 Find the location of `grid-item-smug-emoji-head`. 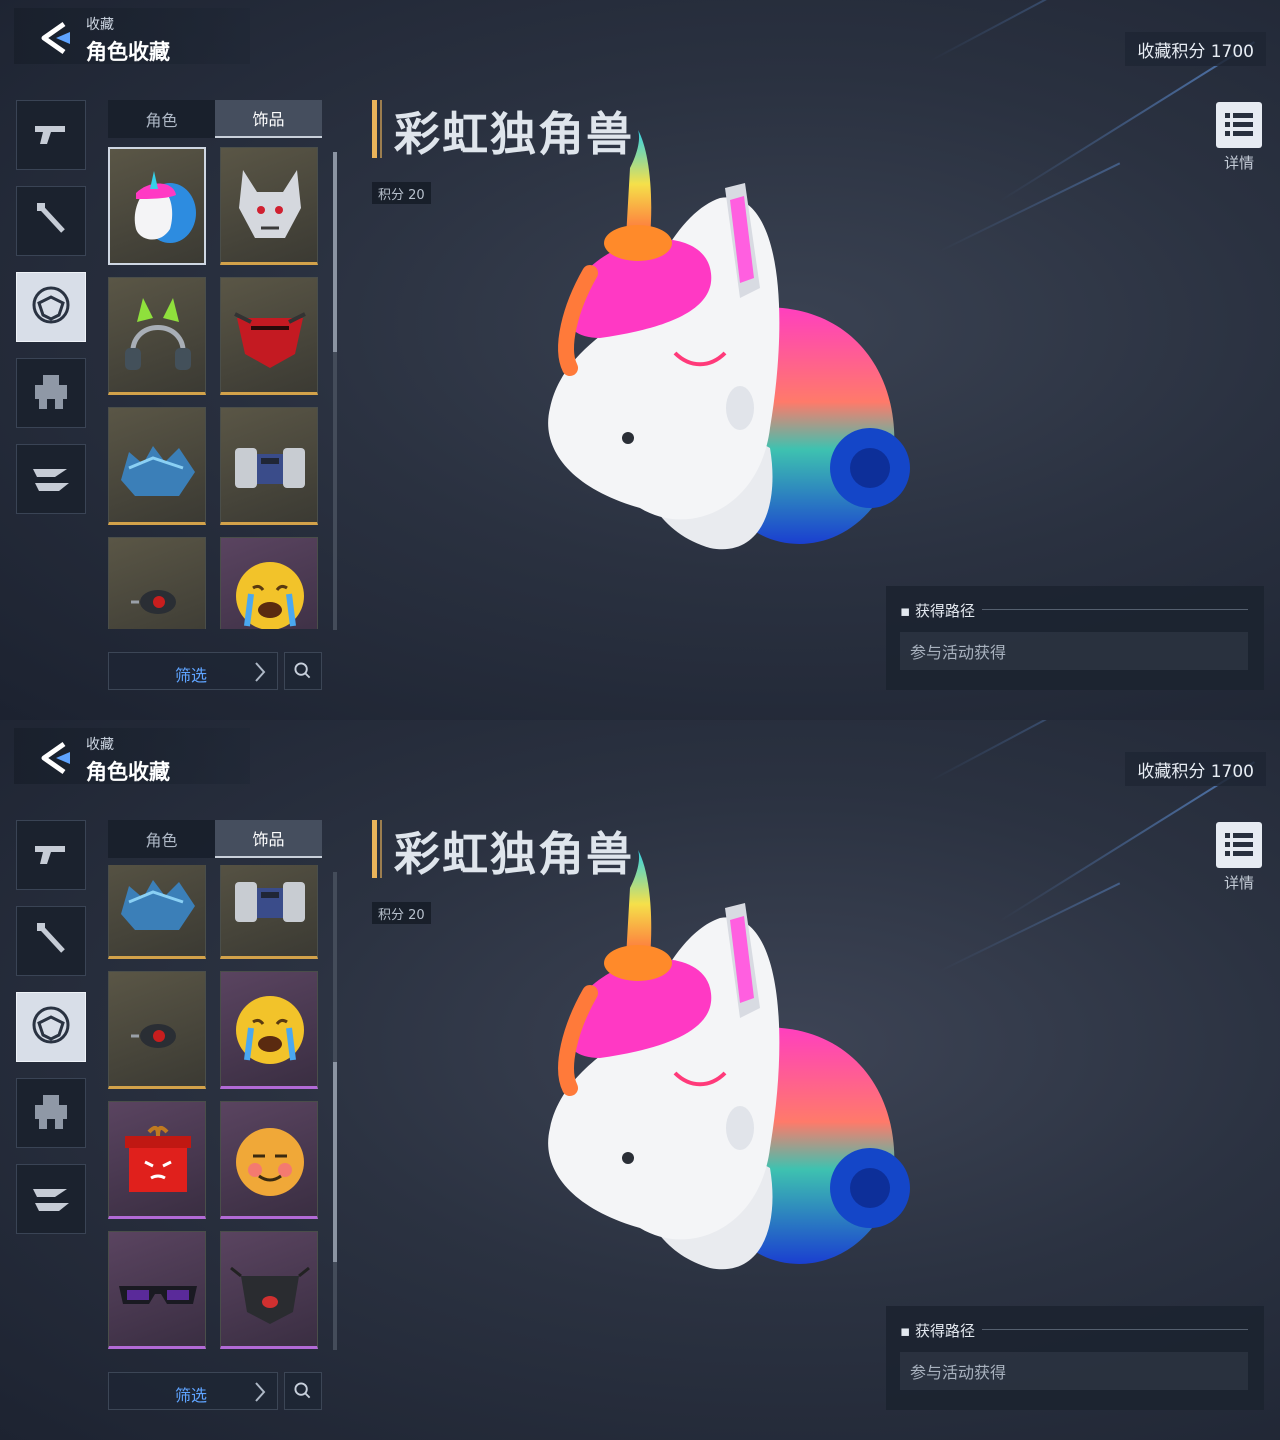

grid-item-smug-emoji-head is located at coordinates (269, 1160).